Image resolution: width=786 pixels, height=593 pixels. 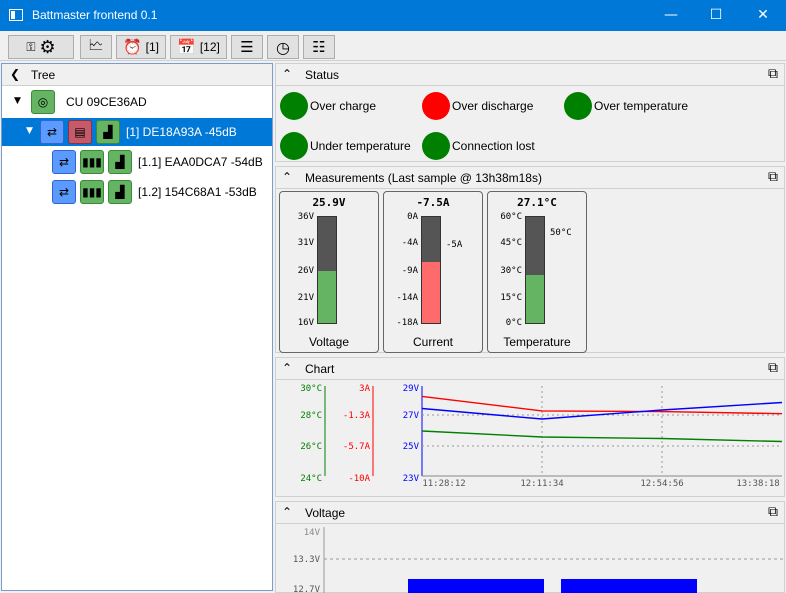 I want to click on gauge-name: Current, so click(x=432, y=342).